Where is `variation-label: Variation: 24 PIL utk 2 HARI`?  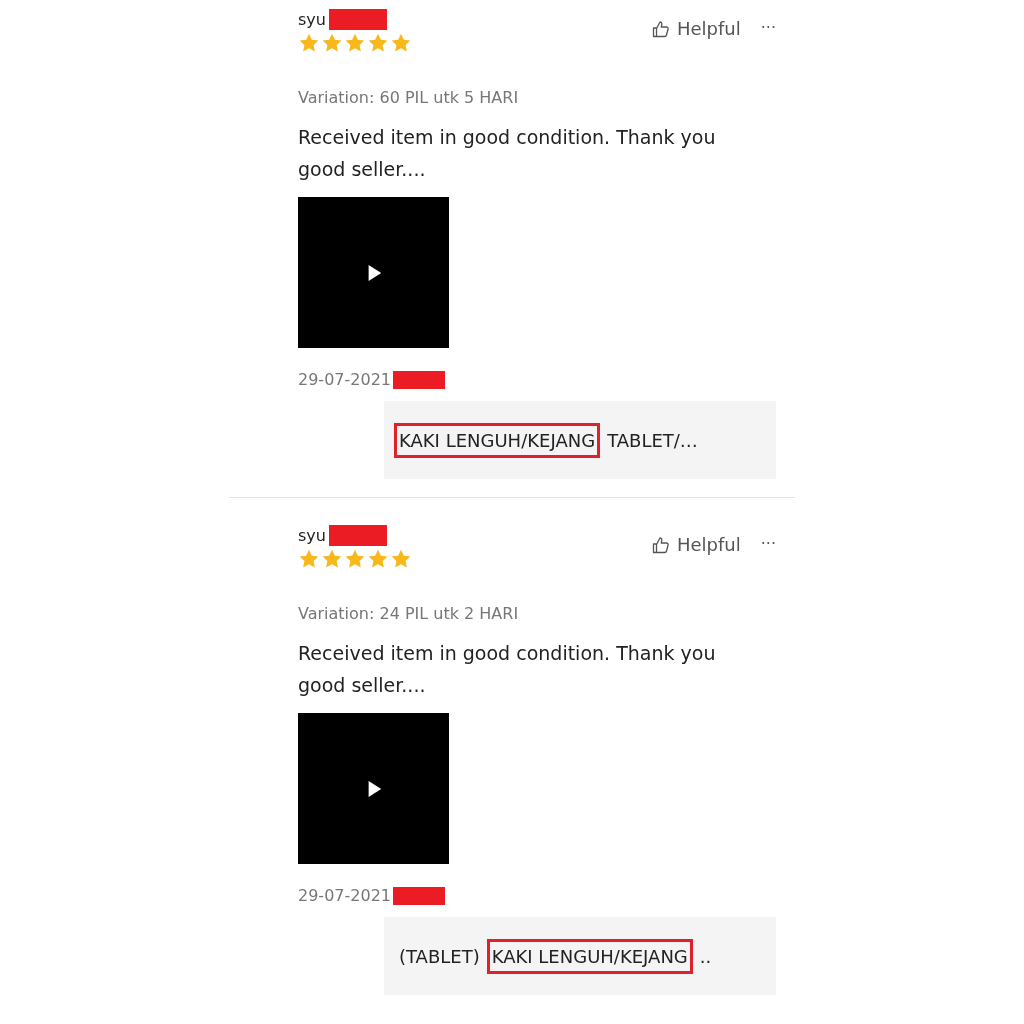
variation-label: Variation: 24 PIL utk 2 HARI is located at coordinates (409, 613).